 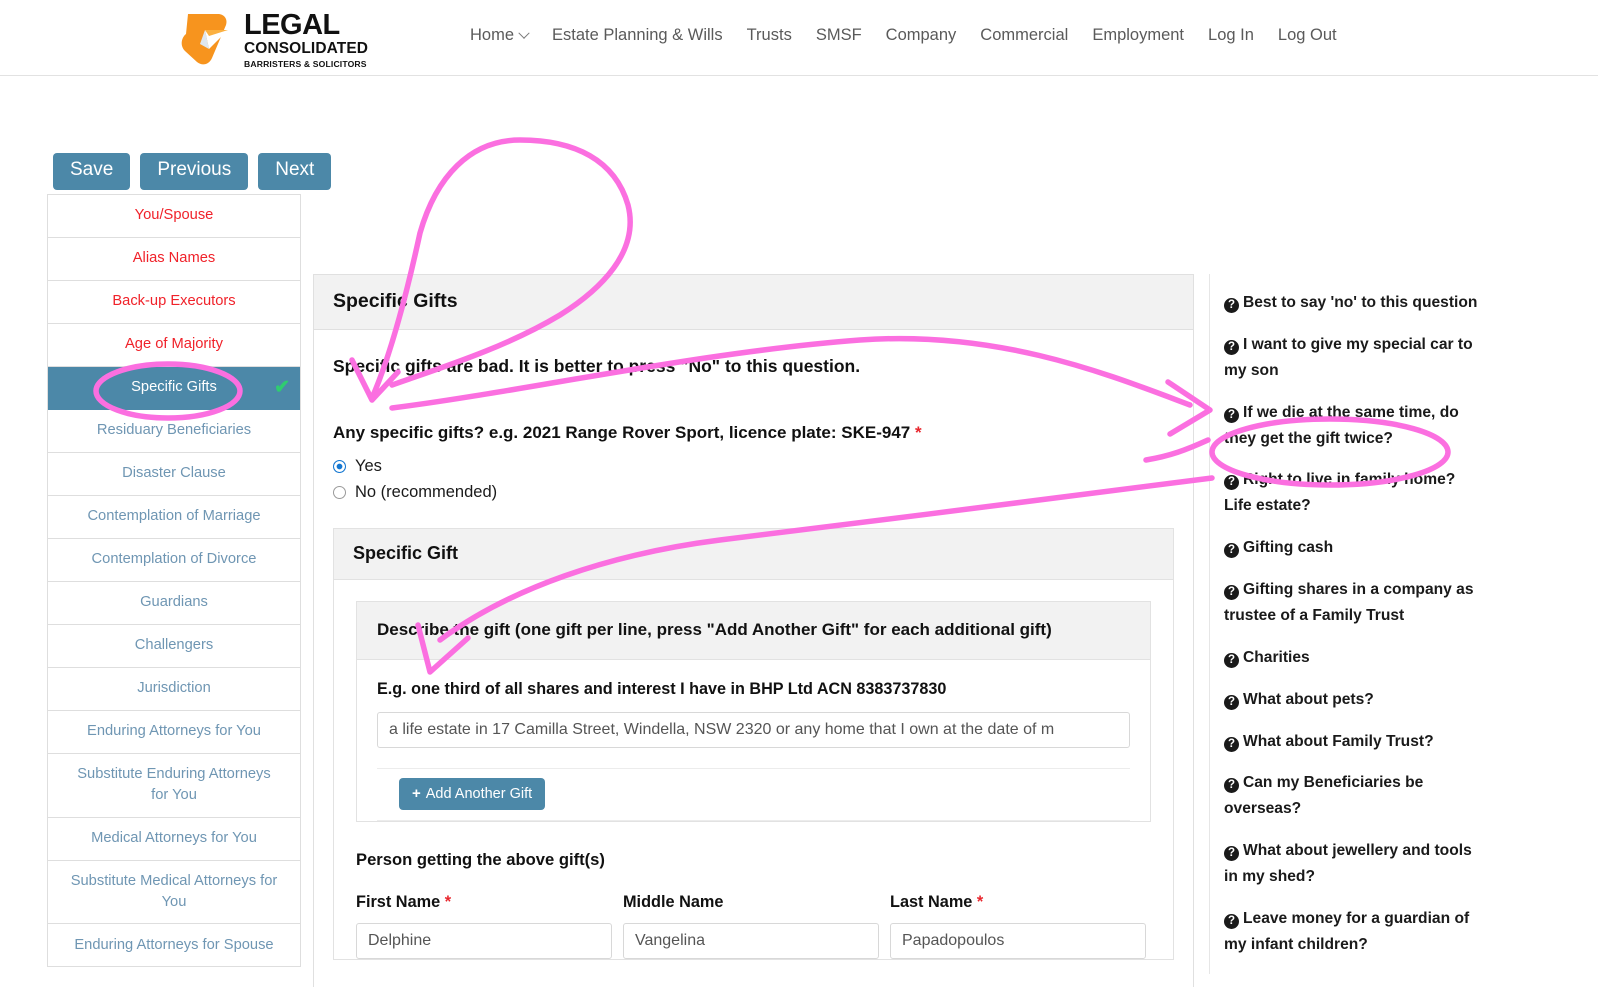 What do you see at coordinates (1307, 35) in the screenshot?
I see `nav-item-log-out: Log Out` at bounding box center [1307, 35].